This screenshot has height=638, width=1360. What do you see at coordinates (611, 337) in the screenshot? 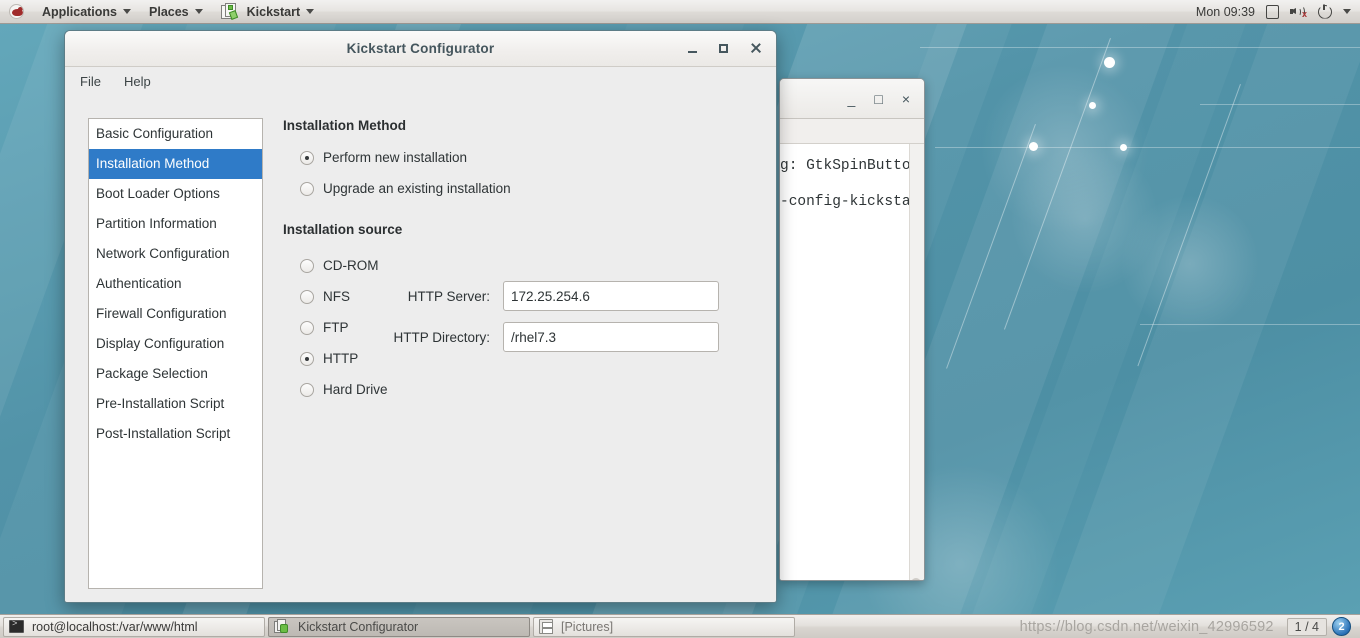
I see `http-directory-input` at bounding box center [611, 337].